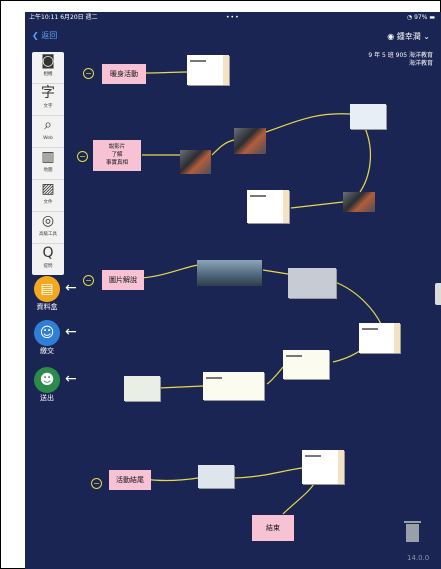 The height and width of the screenshot is (569, 441). I want to click on node-end-label: 結束, so click(273, 528).